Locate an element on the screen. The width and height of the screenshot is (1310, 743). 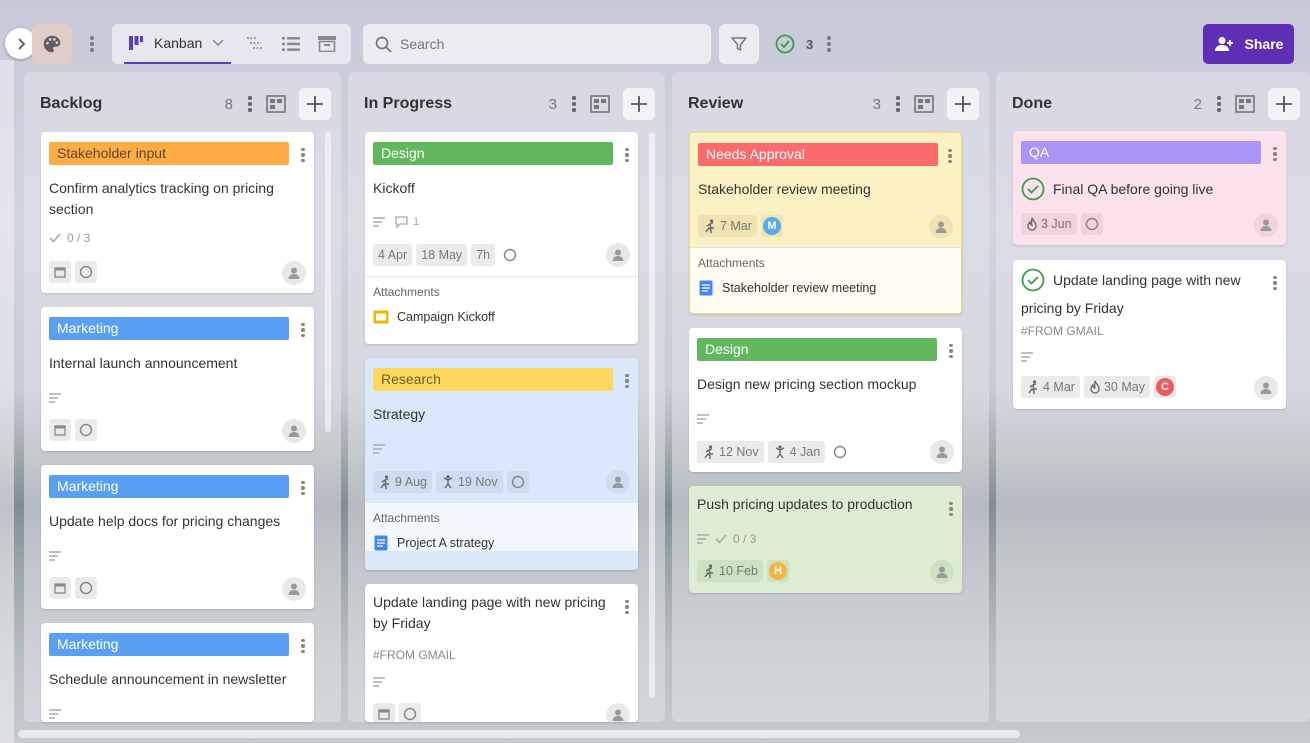
completed-count: 3 is located at coordinates (794, 44).